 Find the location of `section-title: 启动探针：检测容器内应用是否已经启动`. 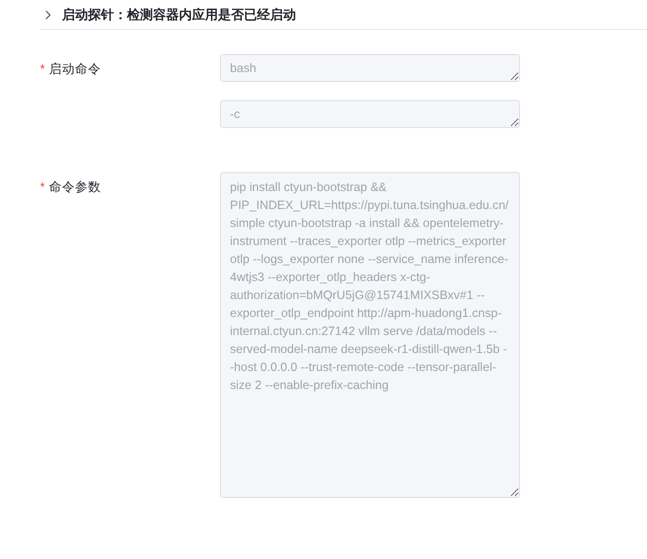

section-title: 启动探针：检测容器内应用是否已经启动 is located at coordinates (179, 15).